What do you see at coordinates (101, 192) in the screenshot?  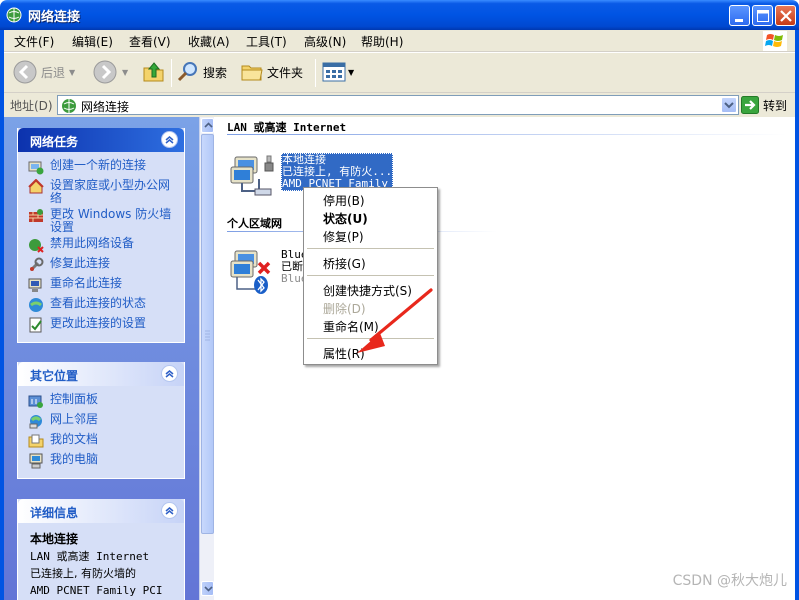 I see `task-home-network: 设置家庭或小型办公网络` at bounding box center [101, 192].